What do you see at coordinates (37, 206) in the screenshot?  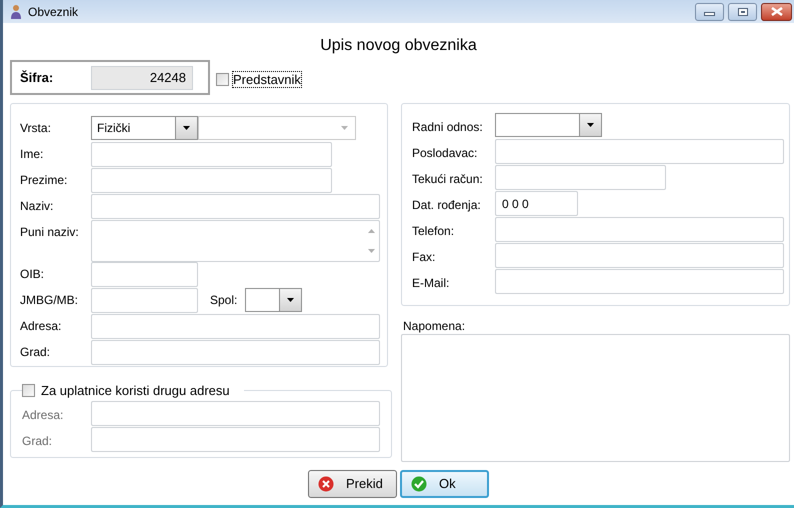 I see `field-label: Naziv:` at bounding box center [37, 206].